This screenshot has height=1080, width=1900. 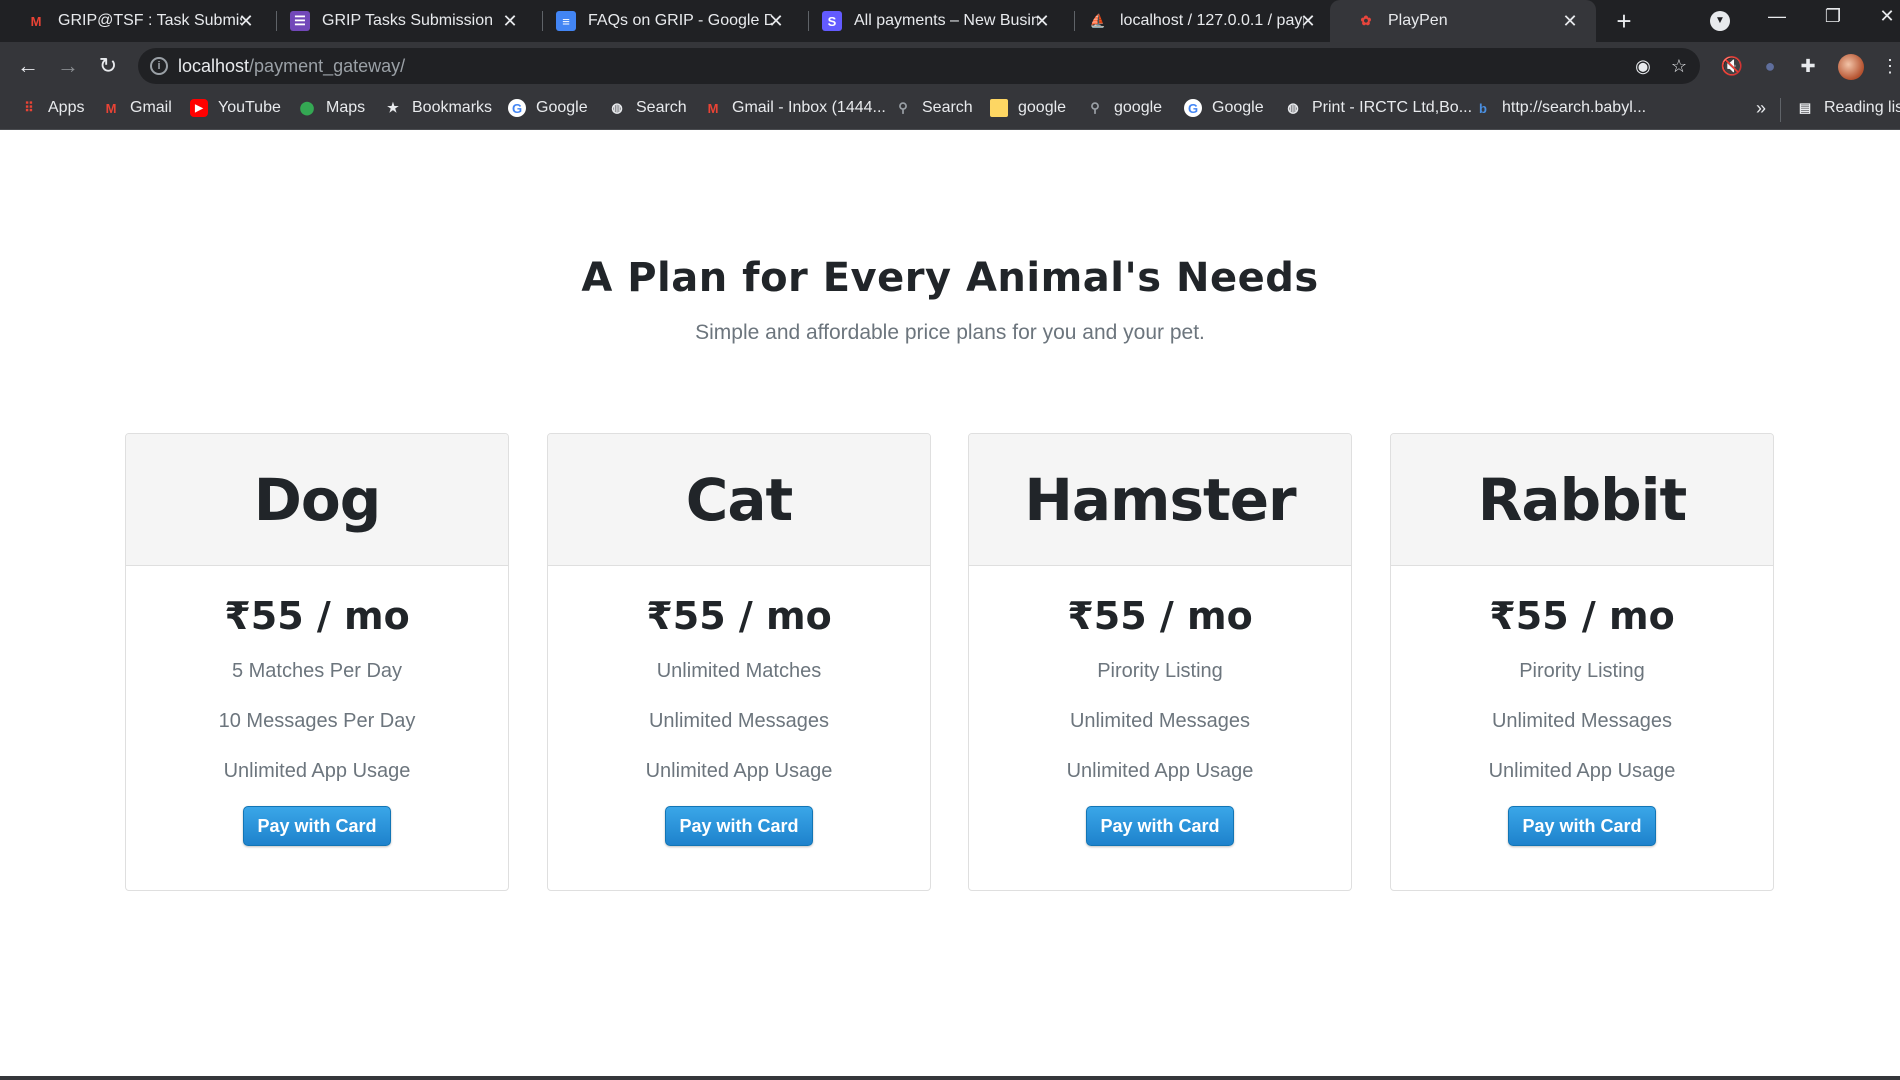 I want to click on bookmark-search: ◍ Search, so click(x=647, y=108).